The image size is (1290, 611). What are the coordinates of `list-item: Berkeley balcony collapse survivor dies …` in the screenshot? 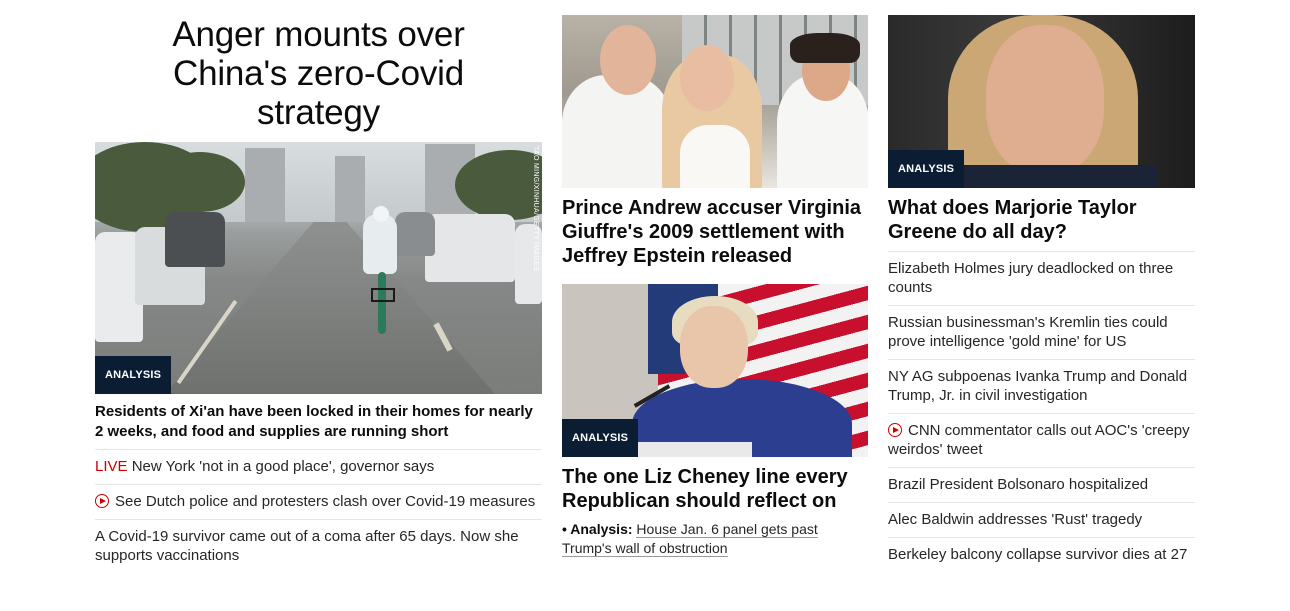 It's located at (1041, 554).